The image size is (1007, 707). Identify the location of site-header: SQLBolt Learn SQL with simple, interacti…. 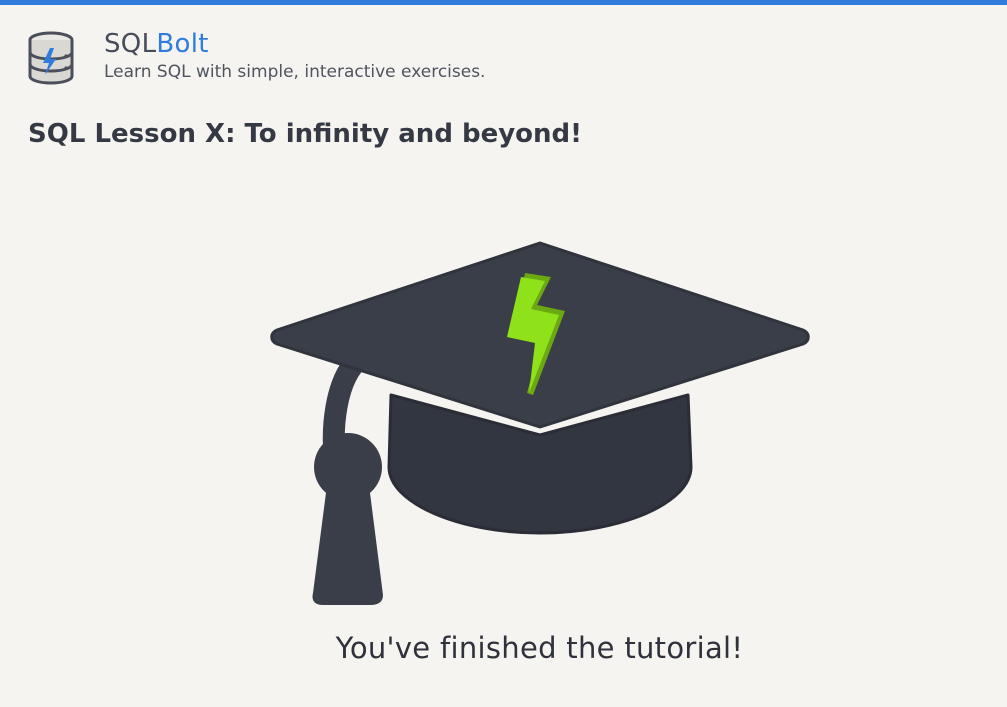
(255, 58).